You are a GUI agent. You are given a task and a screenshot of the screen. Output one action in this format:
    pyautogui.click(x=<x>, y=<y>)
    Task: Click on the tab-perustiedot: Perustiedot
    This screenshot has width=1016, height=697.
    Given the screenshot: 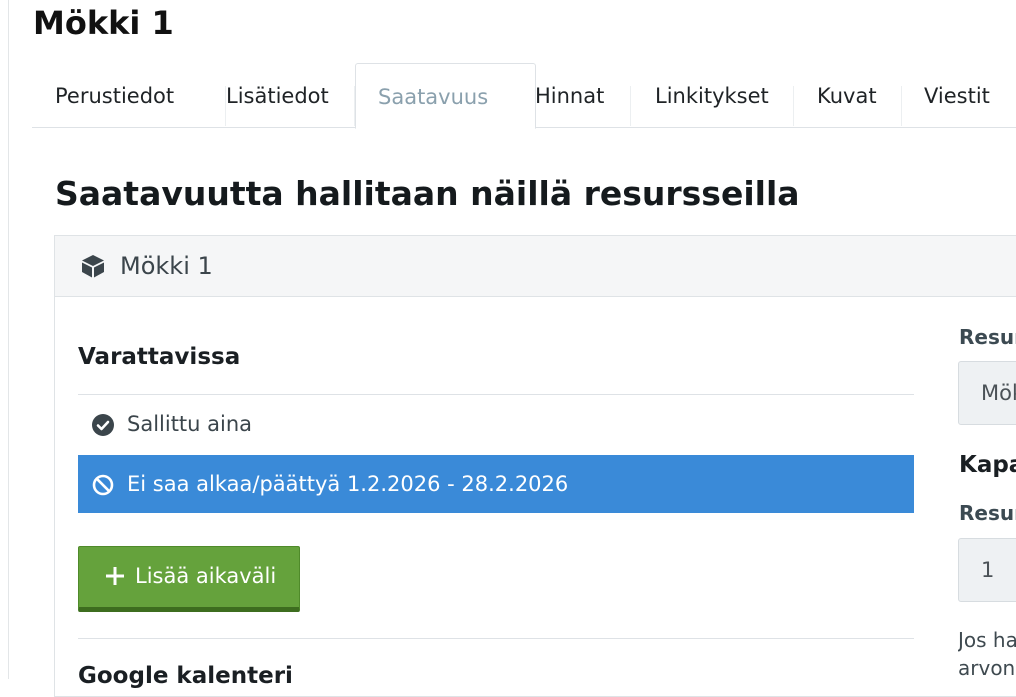 What is the action you would take?
    pyautogui.click(x=129, y=95)
    